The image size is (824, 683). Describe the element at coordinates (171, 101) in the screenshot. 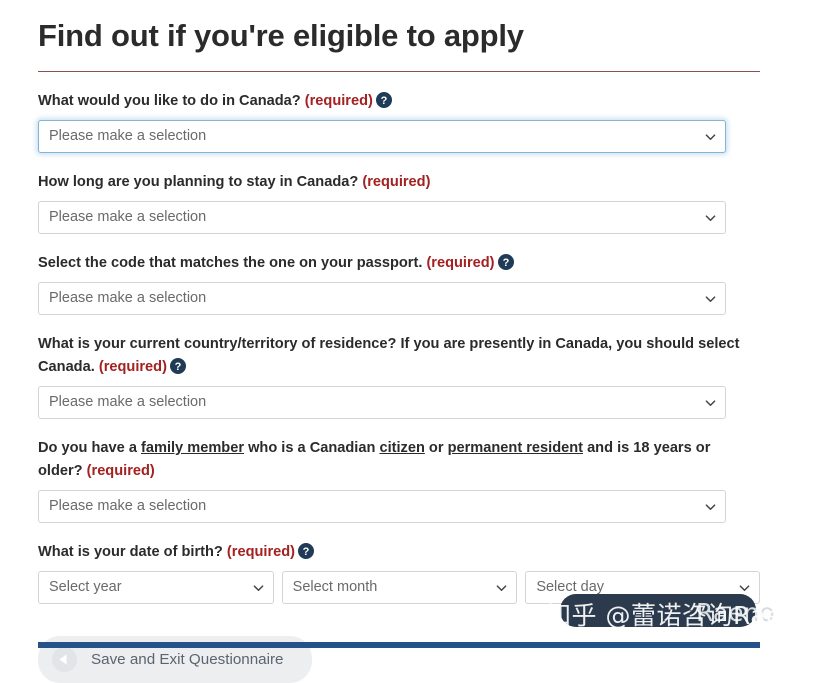

I see `question-text: What would you like to do in Canada?` at that location.